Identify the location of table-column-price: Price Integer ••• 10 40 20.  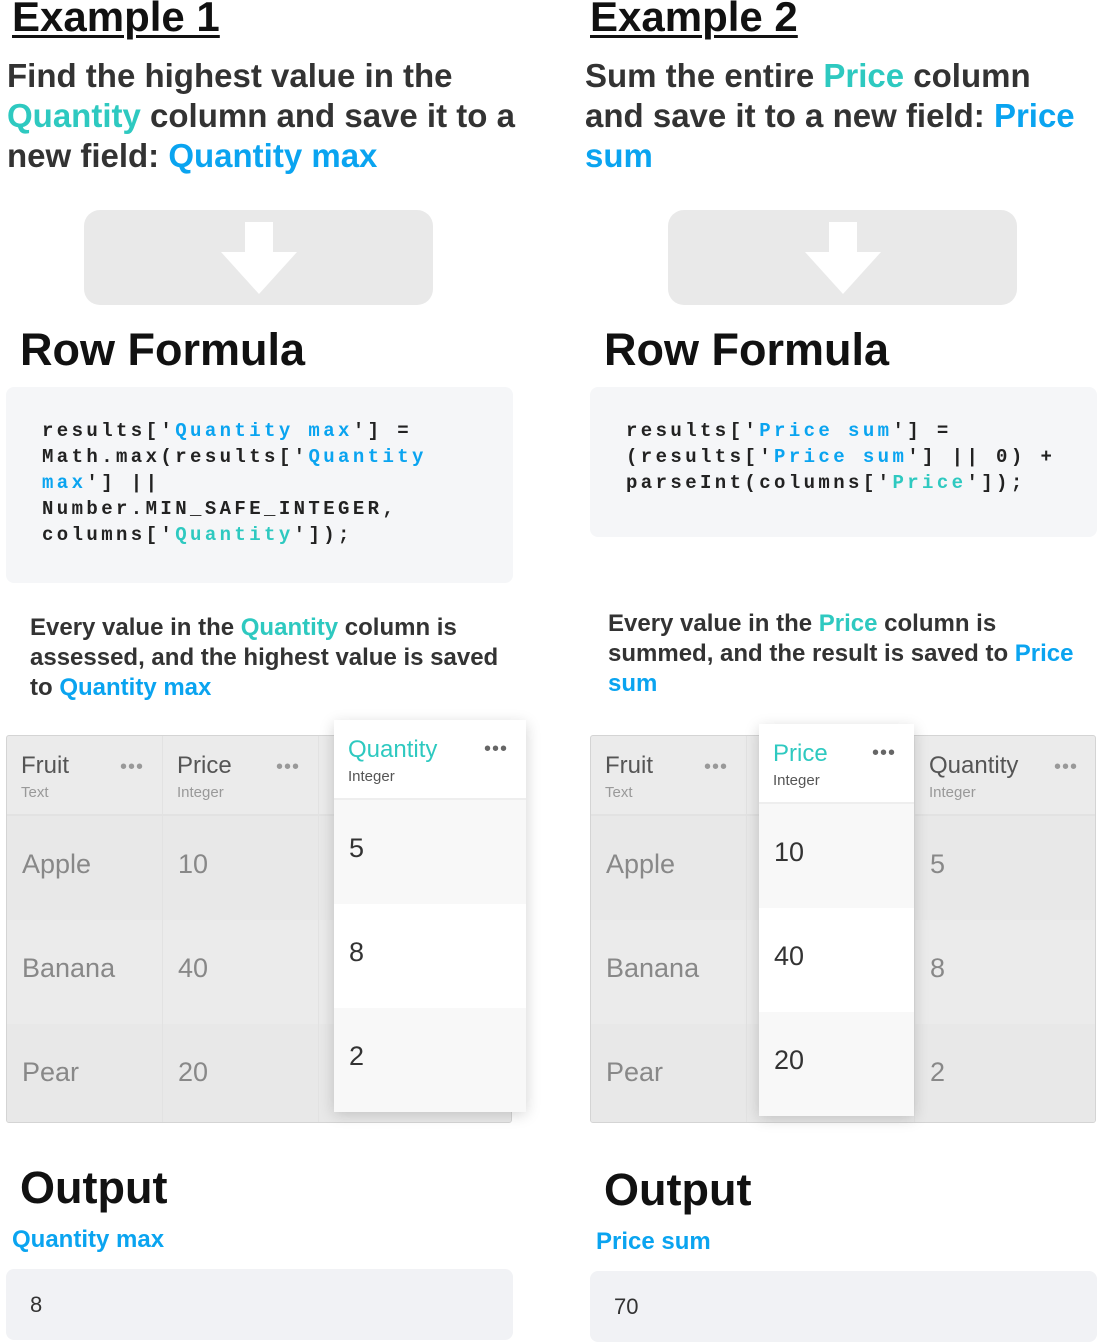
(241, 929).